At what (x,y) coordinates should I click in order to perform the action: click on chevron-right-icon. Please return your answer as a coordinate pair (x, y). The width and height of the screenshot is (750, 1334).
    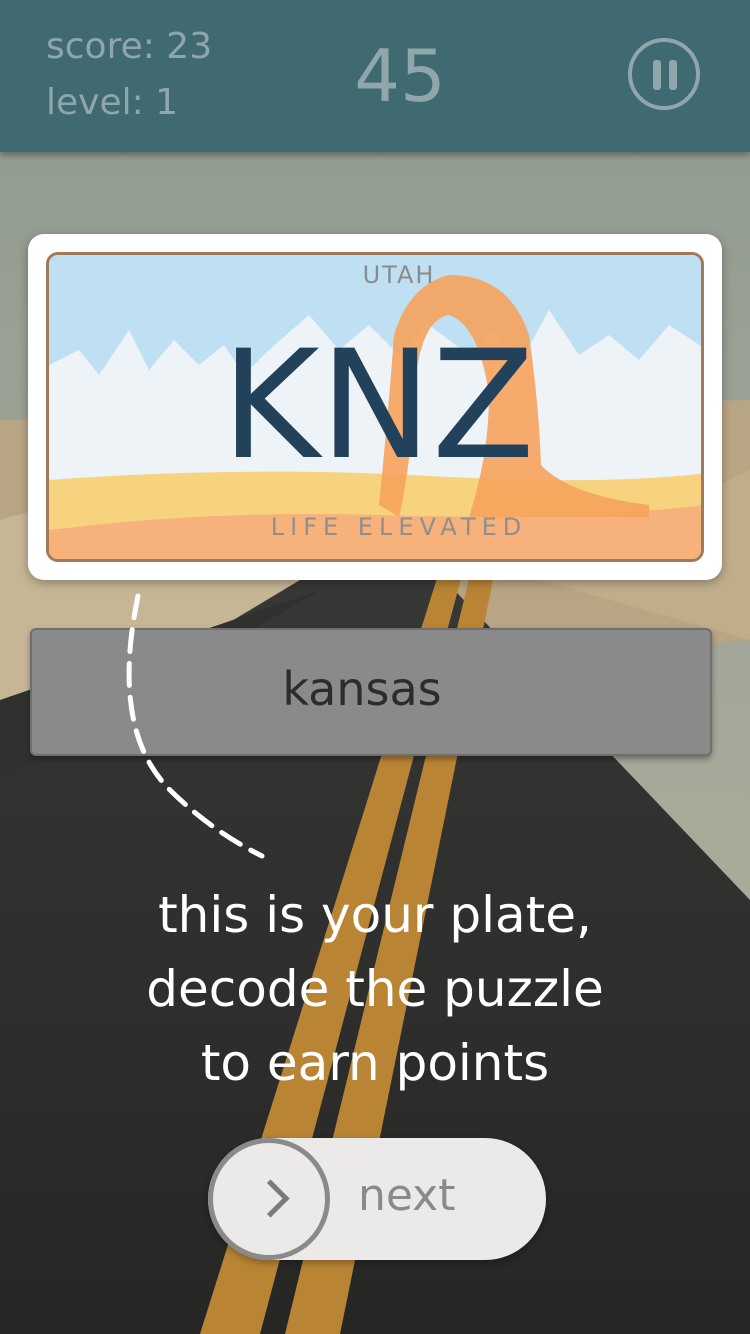
    Looking at the image, I should click on (270, 1198).